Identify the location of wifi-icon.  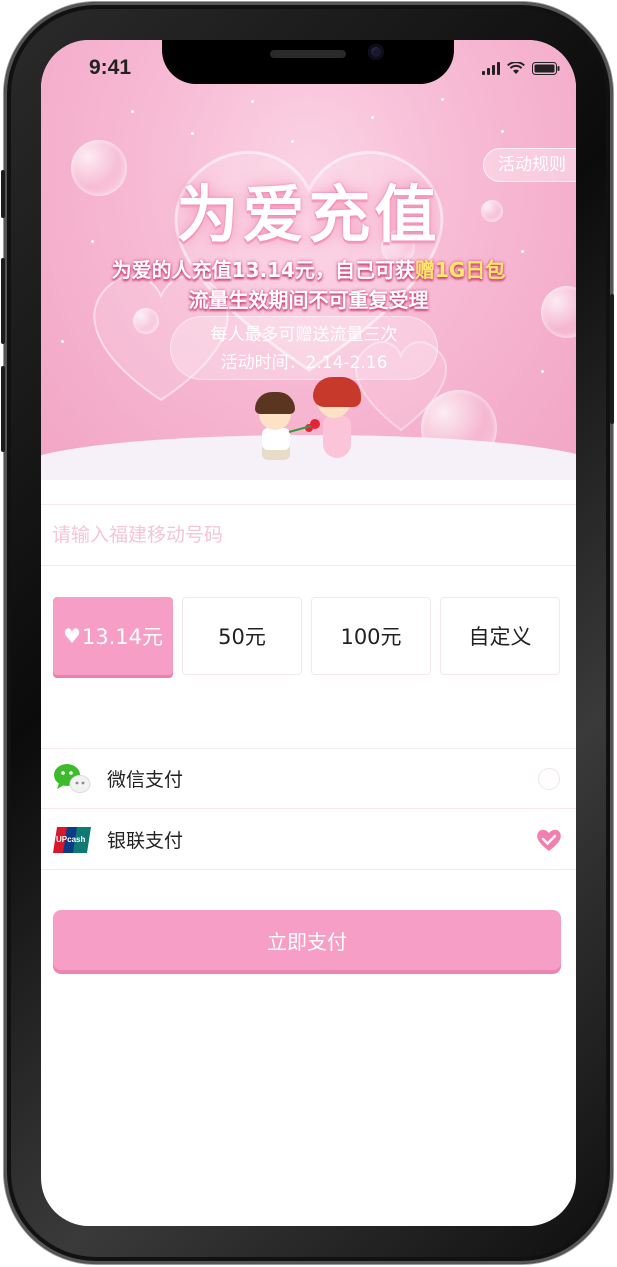
(516, 68).